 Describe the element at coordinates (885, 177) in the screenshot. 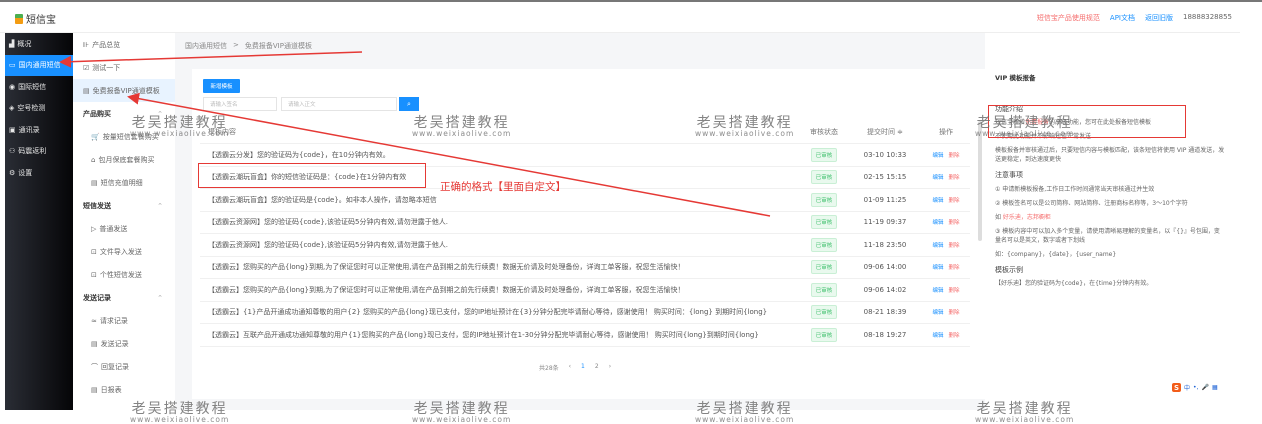

I see `submit-time: 02-15 15:15` at that location.